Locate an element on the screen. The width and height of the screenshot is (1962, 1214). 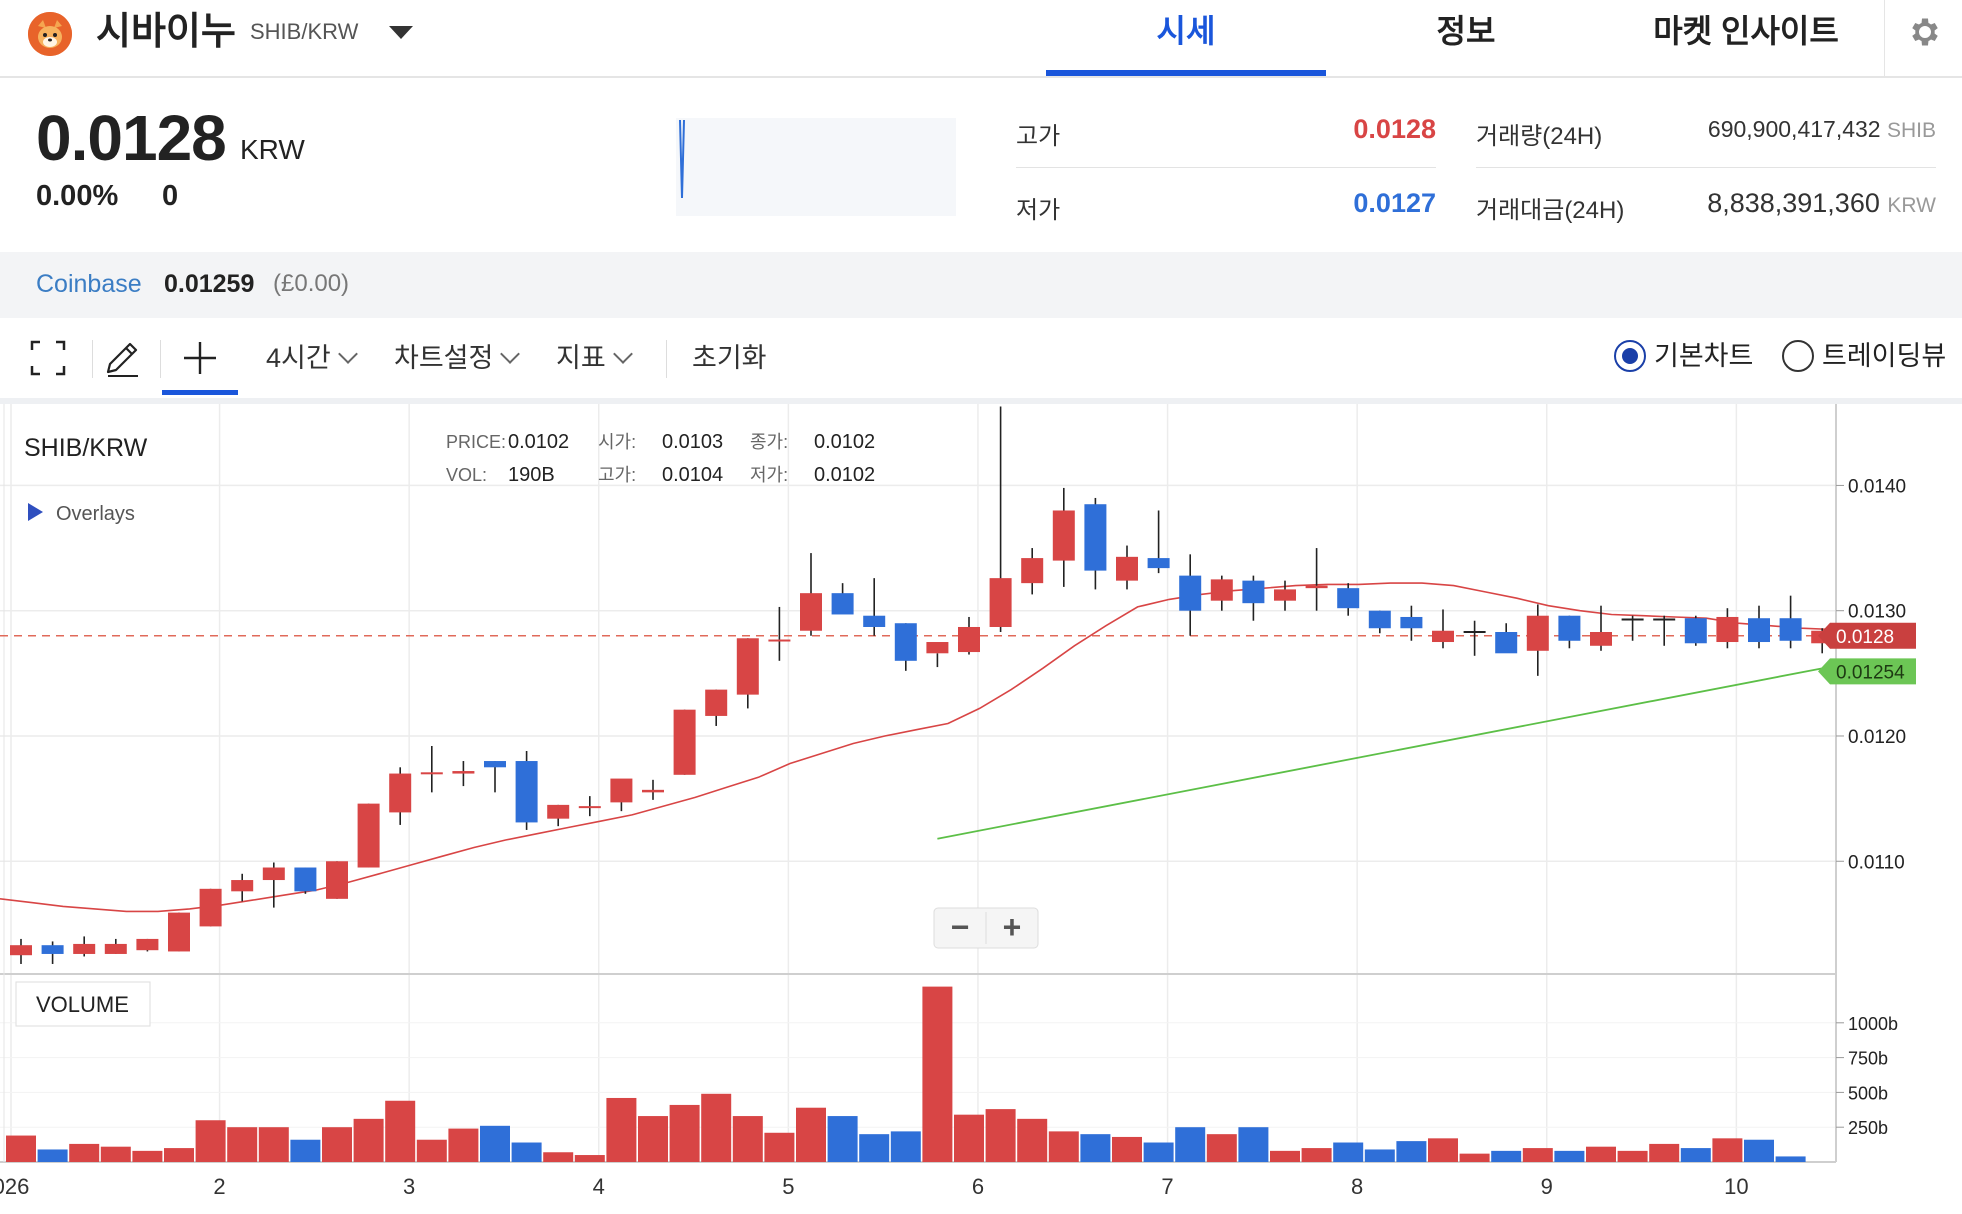
coin-dropdown-icon is located at coordinates (401, 32).